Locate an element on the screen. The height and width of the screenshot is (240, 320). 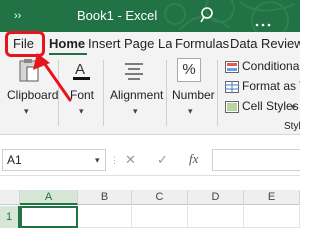
annotation-arrow is located at coordinates (52, 77).